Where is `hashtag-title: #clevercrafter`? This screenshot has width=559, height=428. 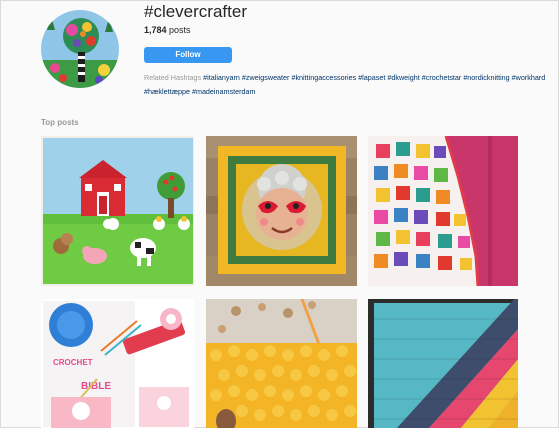 hashtag-title: #clevercrafter is located at coordinates (195, 11).